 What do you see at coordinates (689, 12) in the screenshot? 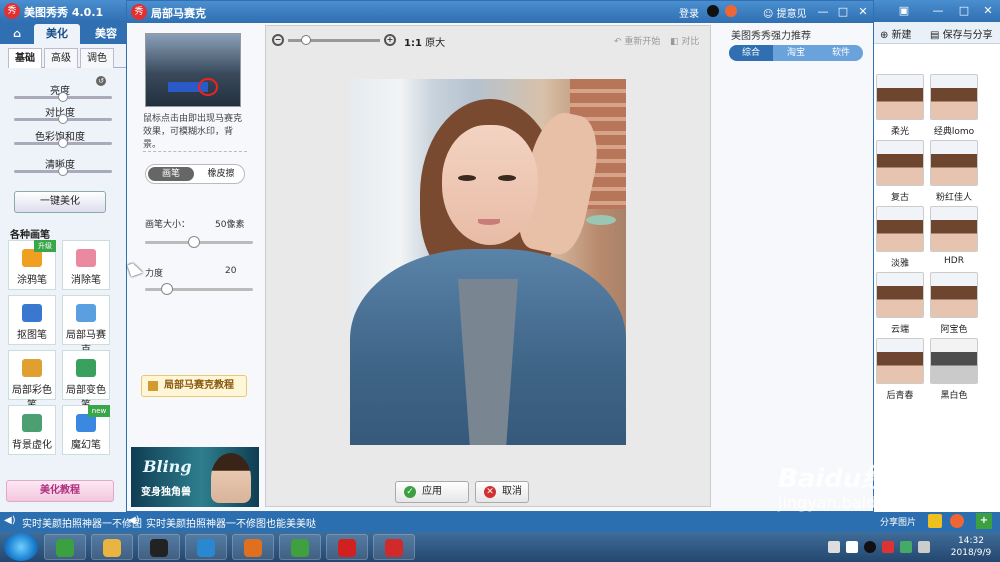
I see `login-link: 登录` at bounding box center [689, 12].